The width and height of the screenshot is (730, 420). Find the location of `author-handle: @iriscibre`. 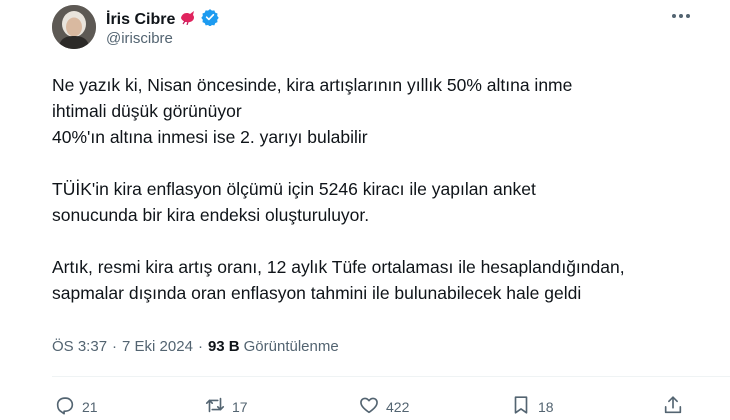

author-handle: @iriscibre is located at coordinates (139, 38).